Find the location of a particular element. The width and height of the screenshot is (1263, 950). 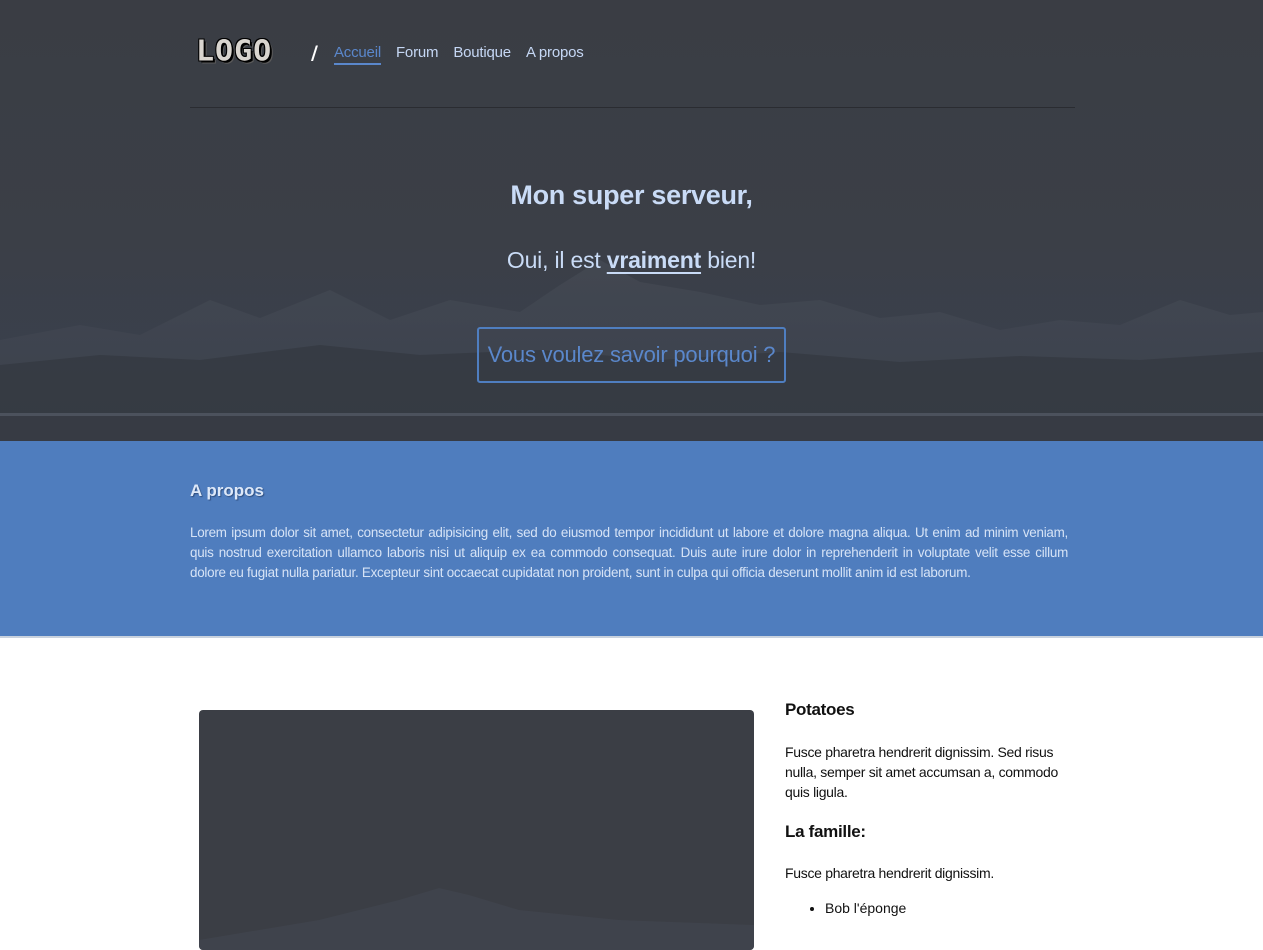

logo-text: LOGO is located at coordinates (234, 51).